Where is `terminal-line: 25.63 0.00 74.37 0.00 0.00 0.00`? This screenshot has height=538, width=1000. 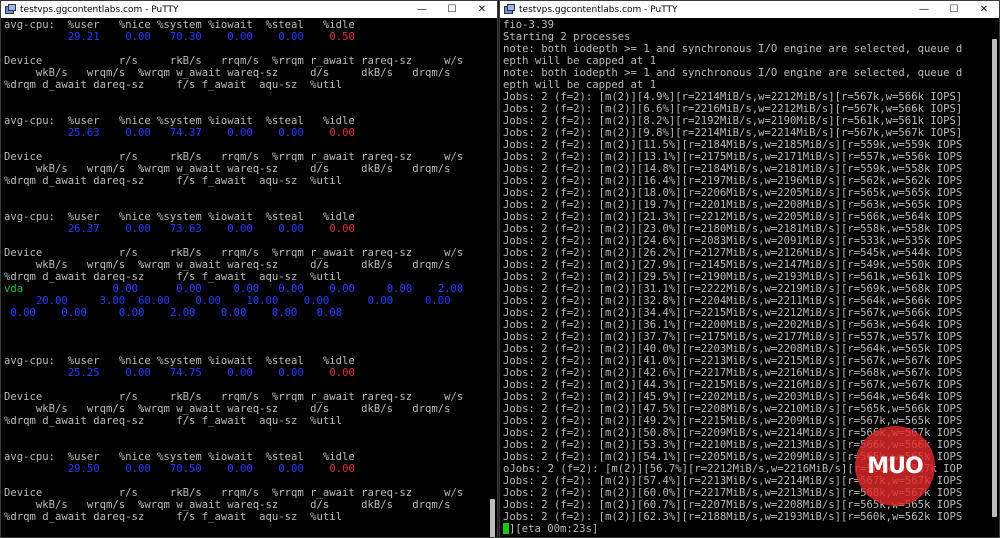
terminal-line: 25.63 0.00 74.37 0.00 0.00 0.00 is located at coordinates (245, 133).